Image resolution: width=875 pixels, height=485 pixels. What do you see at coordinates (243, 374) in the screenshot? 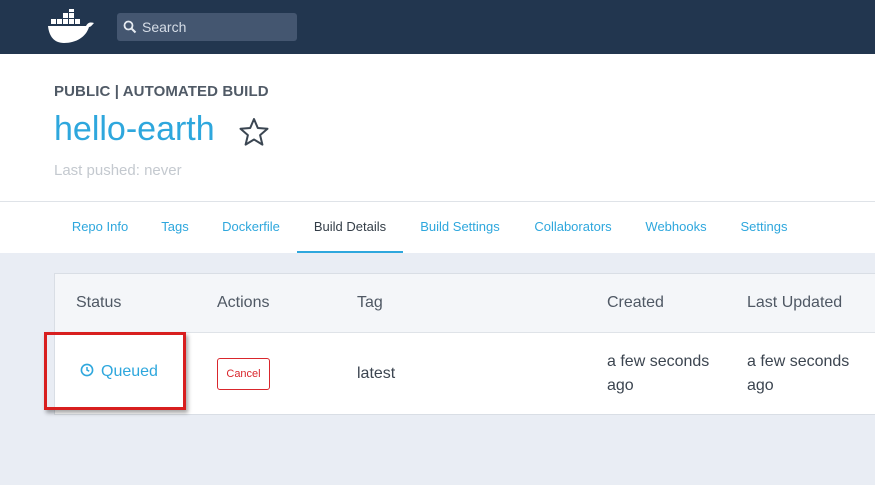
I see `cancel-button: Cancel` at bounding box center [243, 374].